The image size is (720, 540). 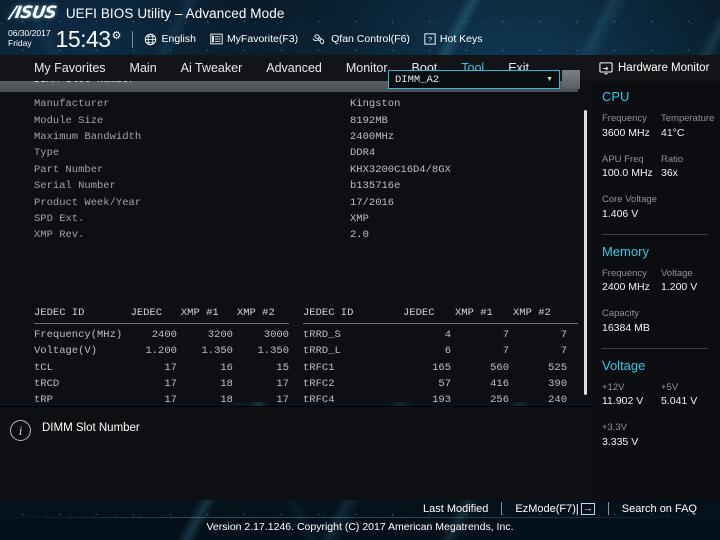 What do you see at coordinates (557, 367) in the screenshot?
I see `cell: 525` at bounding box center [557, 367].